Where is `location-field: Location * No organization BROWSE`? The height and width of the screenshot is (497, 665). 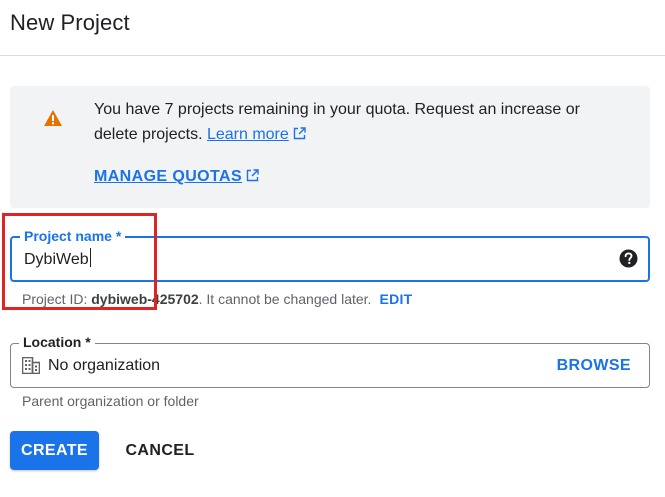
location-field: Location * No organization BROWSE is located at coordinates (330, 360).